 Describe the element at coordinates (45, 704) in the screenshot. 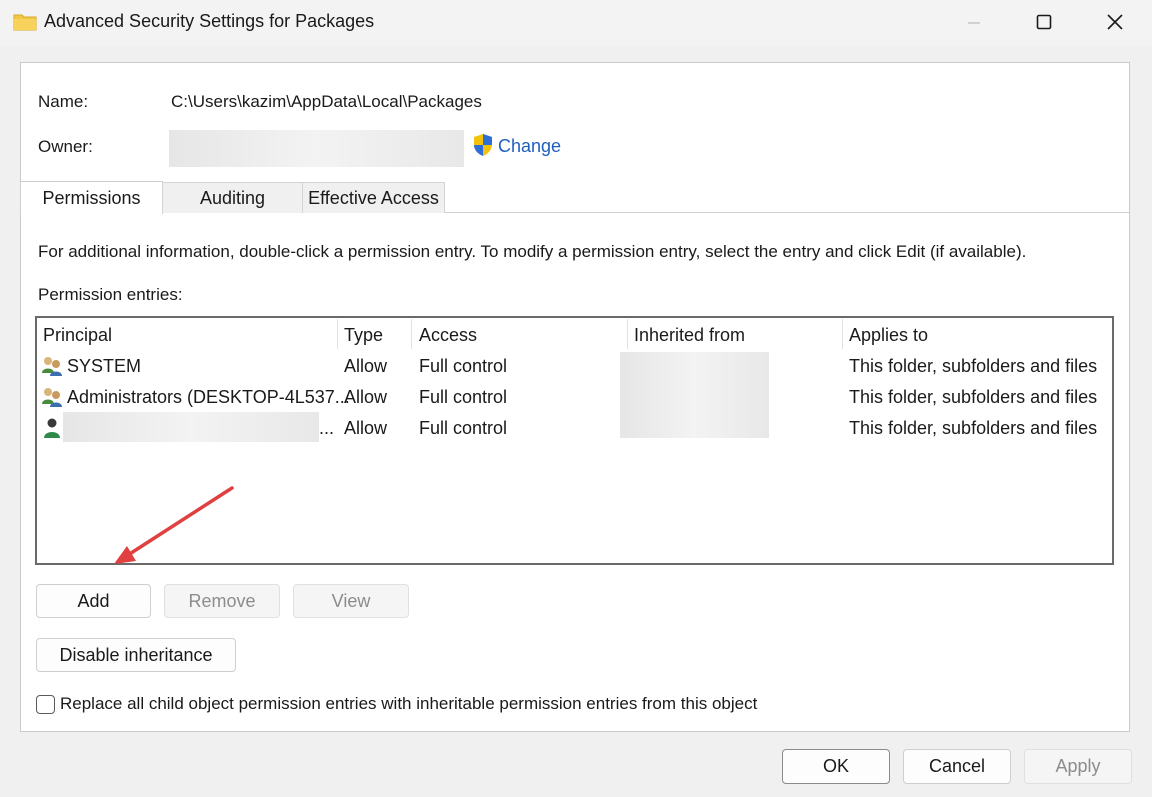

I see `replace-permissions-checkbox` at that location.